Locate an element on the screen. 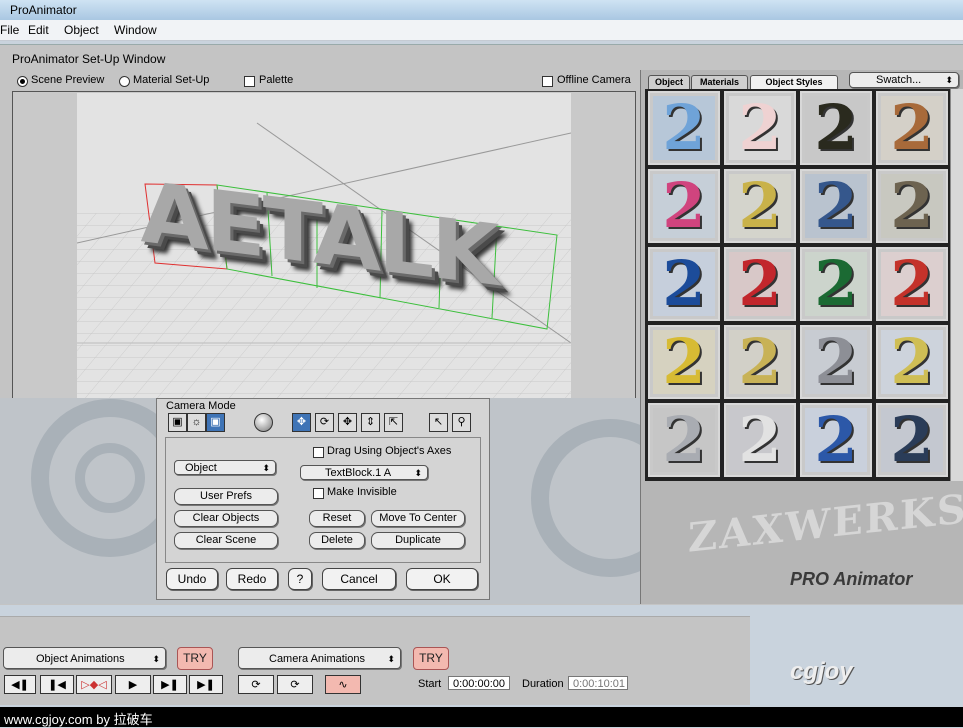 The height and width of the screenshot is (728, 963). material-setup-radio is located at coordinates (124, 81).